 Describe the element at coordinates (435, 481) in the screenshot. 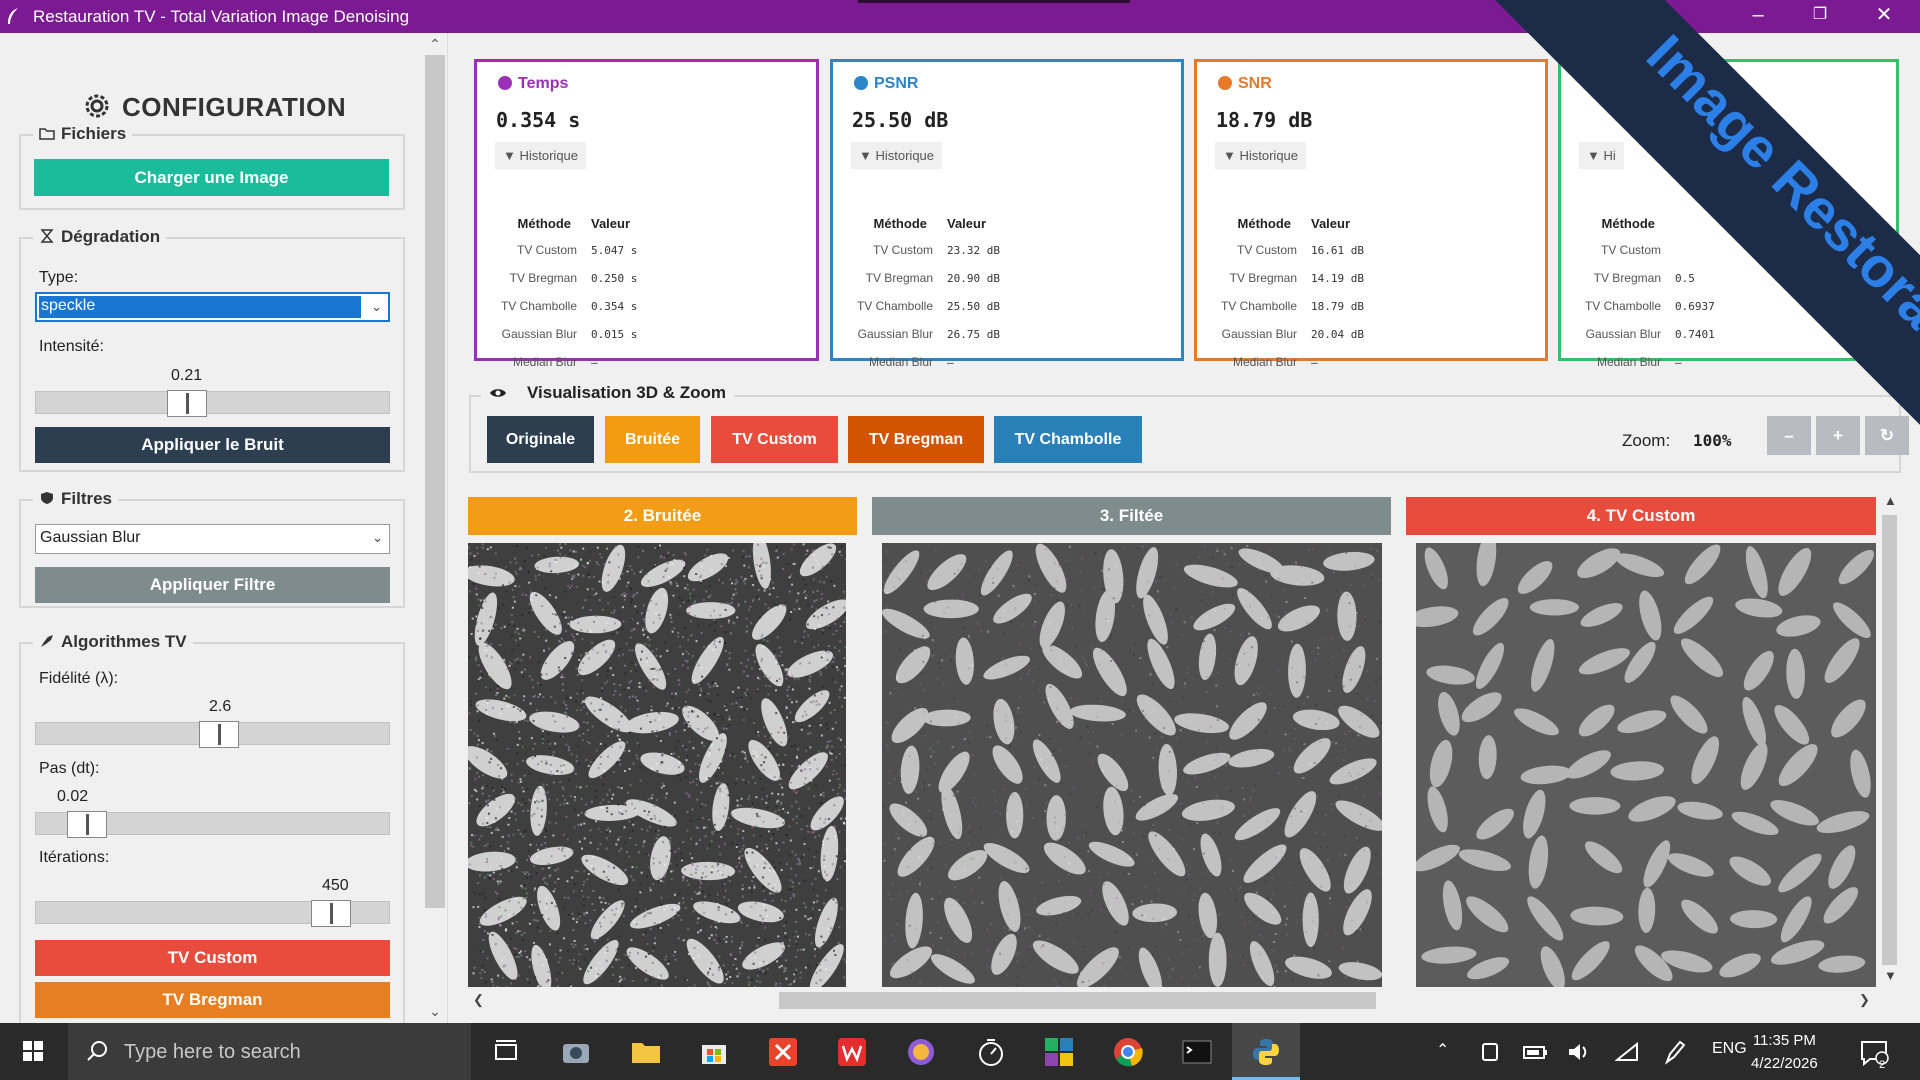

I see `sidebar-scroll-thumb` at that location.